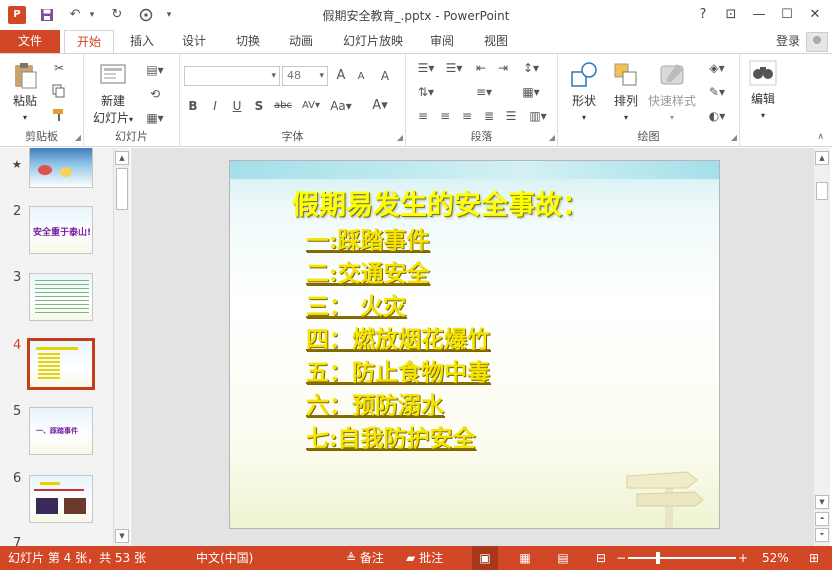 The width and height of the screenshot is (832, 570). Describe the element at coordinates (391, 436) in the screenshot. I see `slide-list-item: 七:自我防护安全` at that location.